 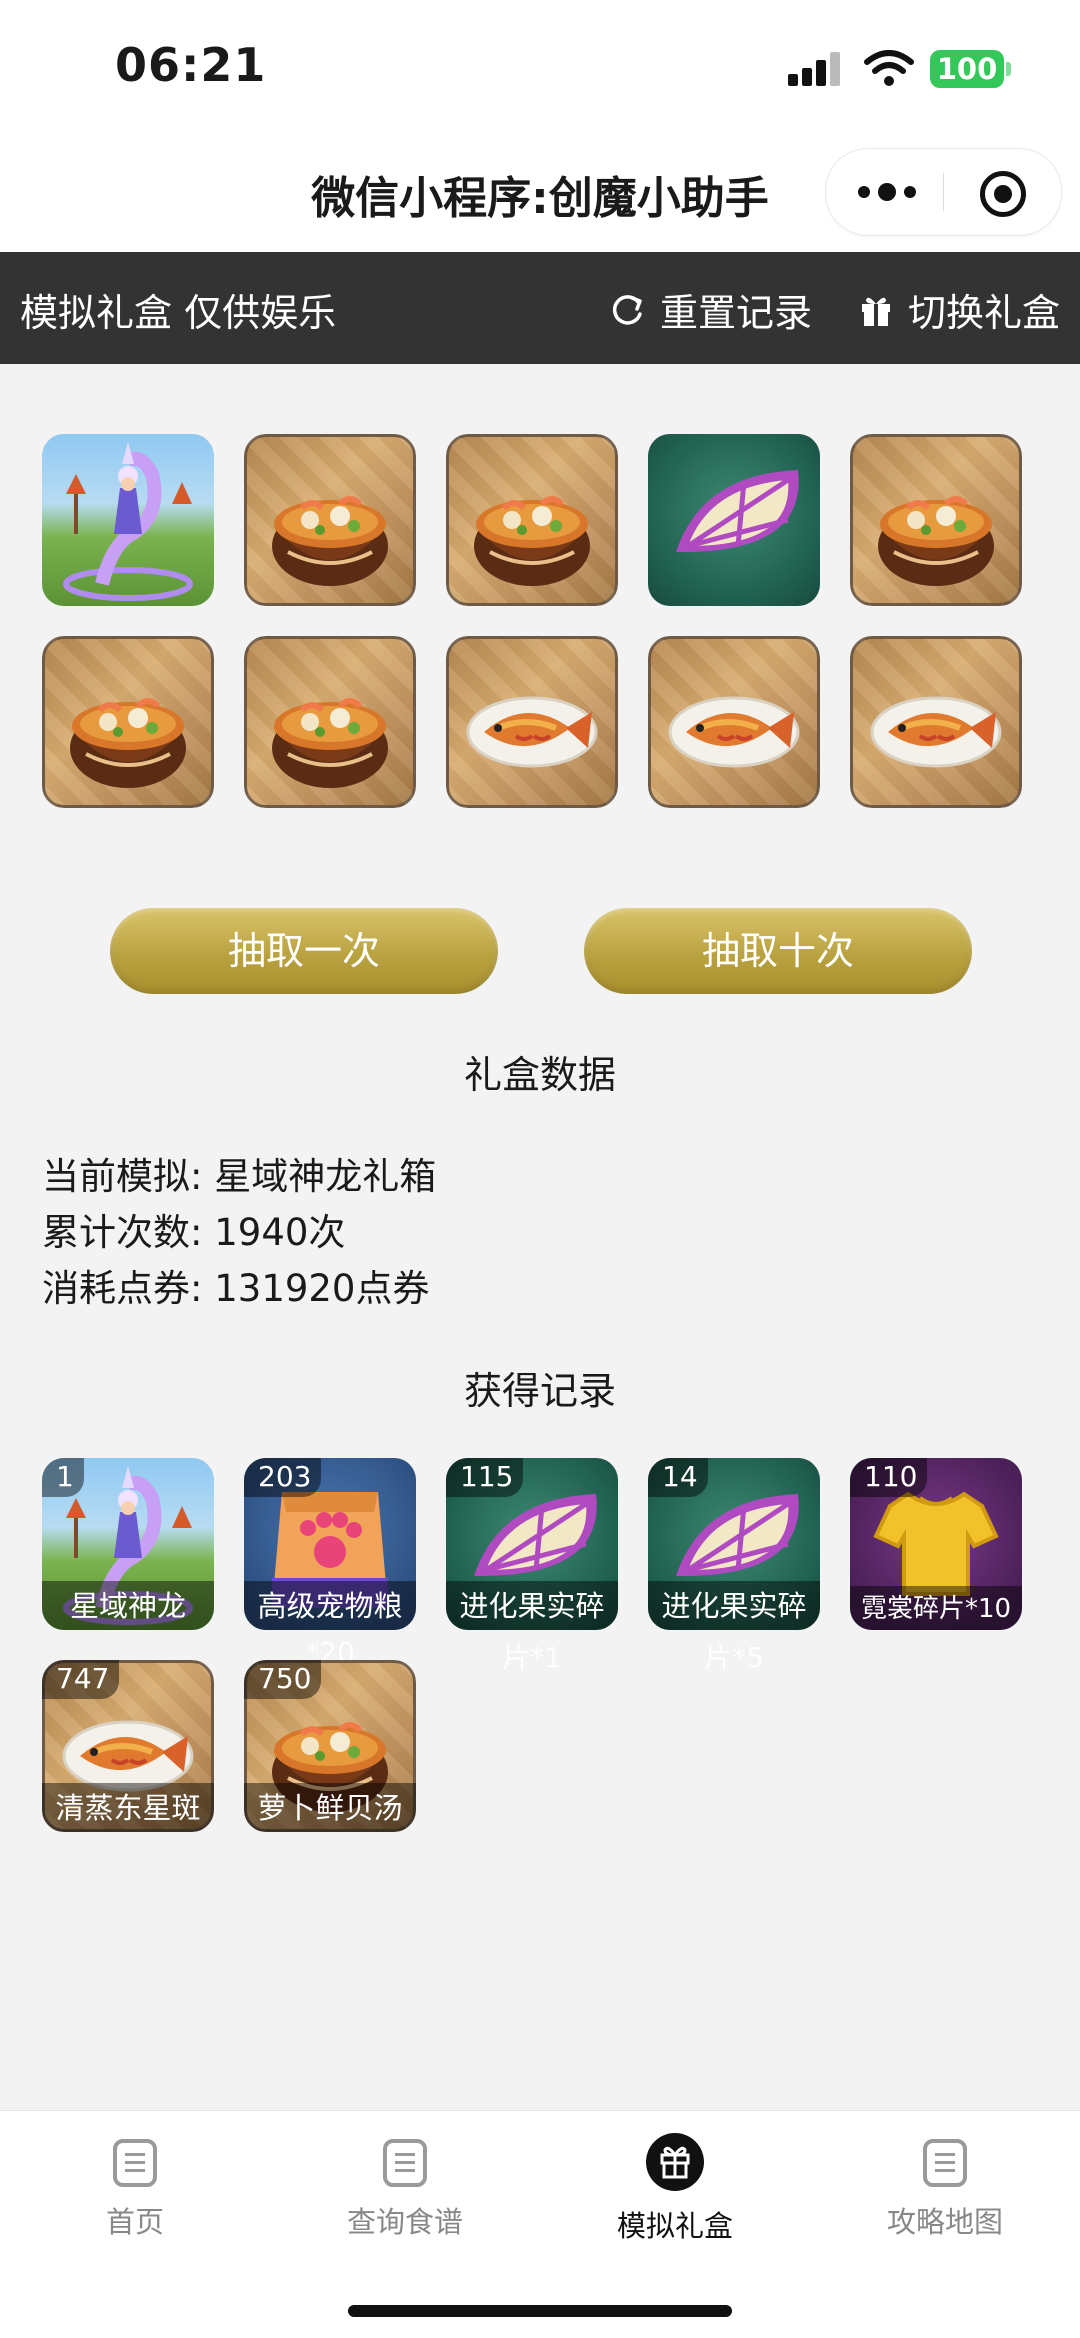 What do you see at coordinates (678, 1477) in the screenshot?
I see `record-count: 14` at bounding box center [678, 1477].